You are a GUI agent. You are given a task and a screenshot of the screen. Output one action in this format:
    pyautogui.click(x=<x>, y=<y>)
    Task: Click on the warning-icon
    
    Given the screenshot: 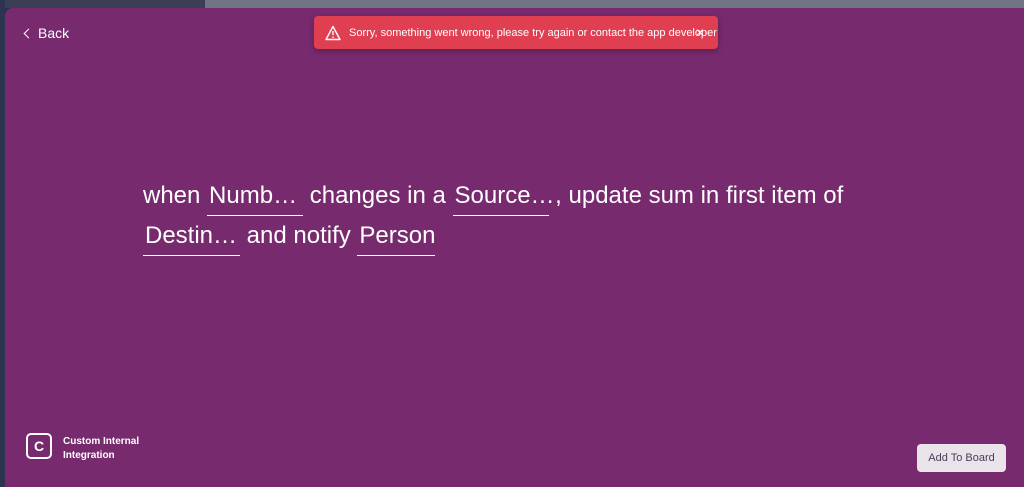 What is the action you would take?
    pyautogui.click(x=333, y=32)
    